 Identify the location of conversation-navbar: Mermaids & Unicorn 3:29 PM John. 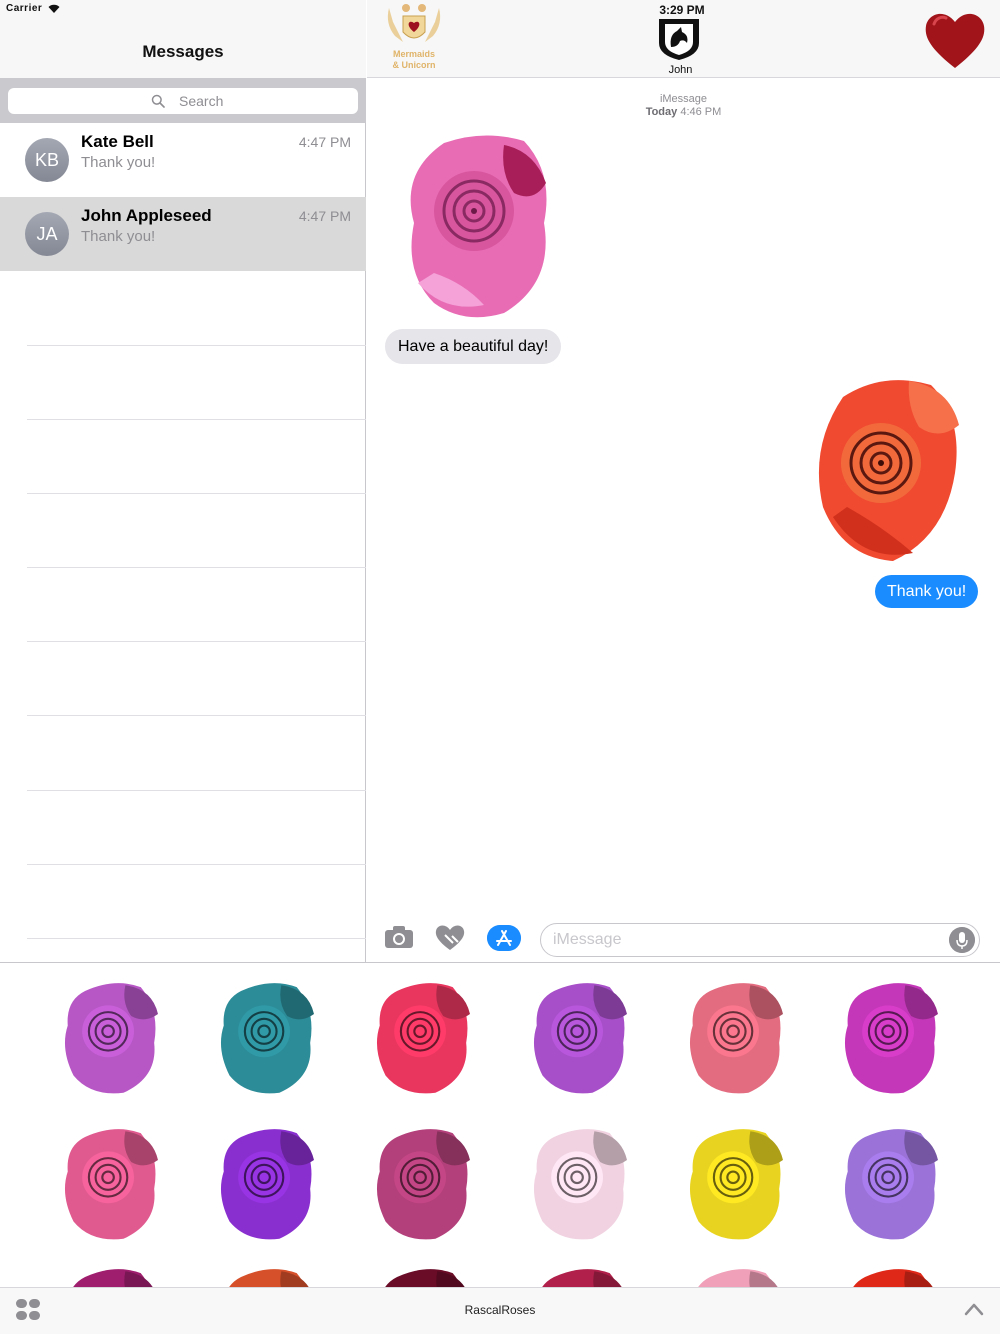
(683, 39).